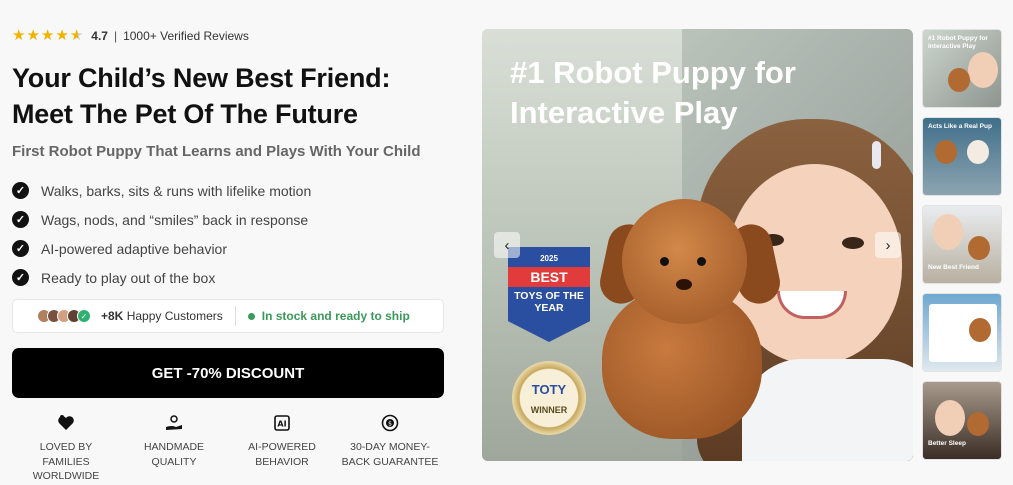  I want to click on rating-value: 4.7, so click(99, 35).